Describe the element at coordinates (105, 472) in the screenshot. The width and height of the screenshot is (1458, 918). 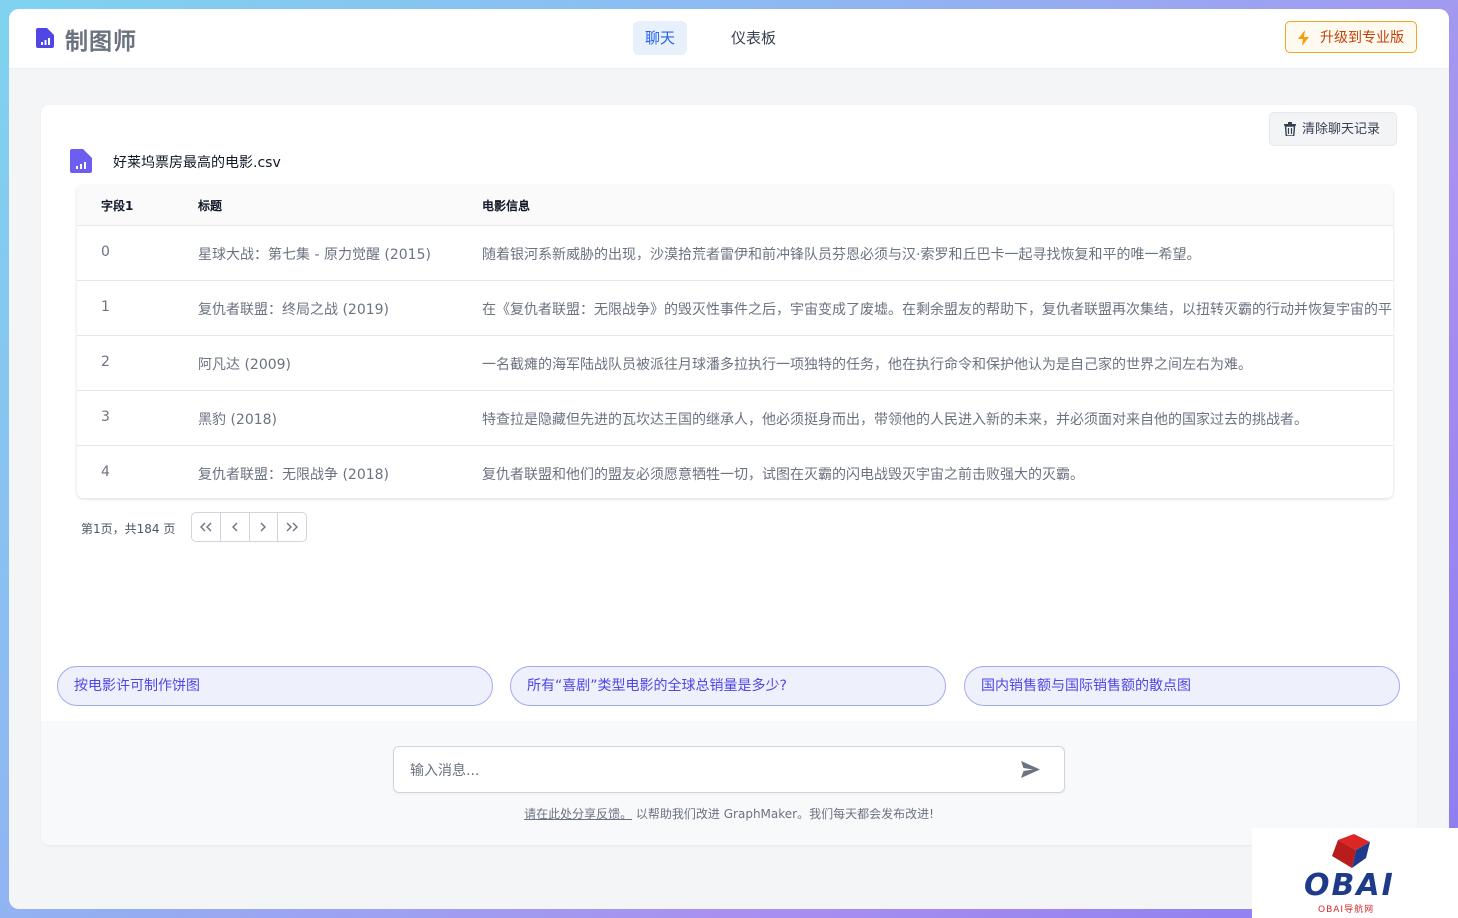
I see `table-cell: 4` at that location.